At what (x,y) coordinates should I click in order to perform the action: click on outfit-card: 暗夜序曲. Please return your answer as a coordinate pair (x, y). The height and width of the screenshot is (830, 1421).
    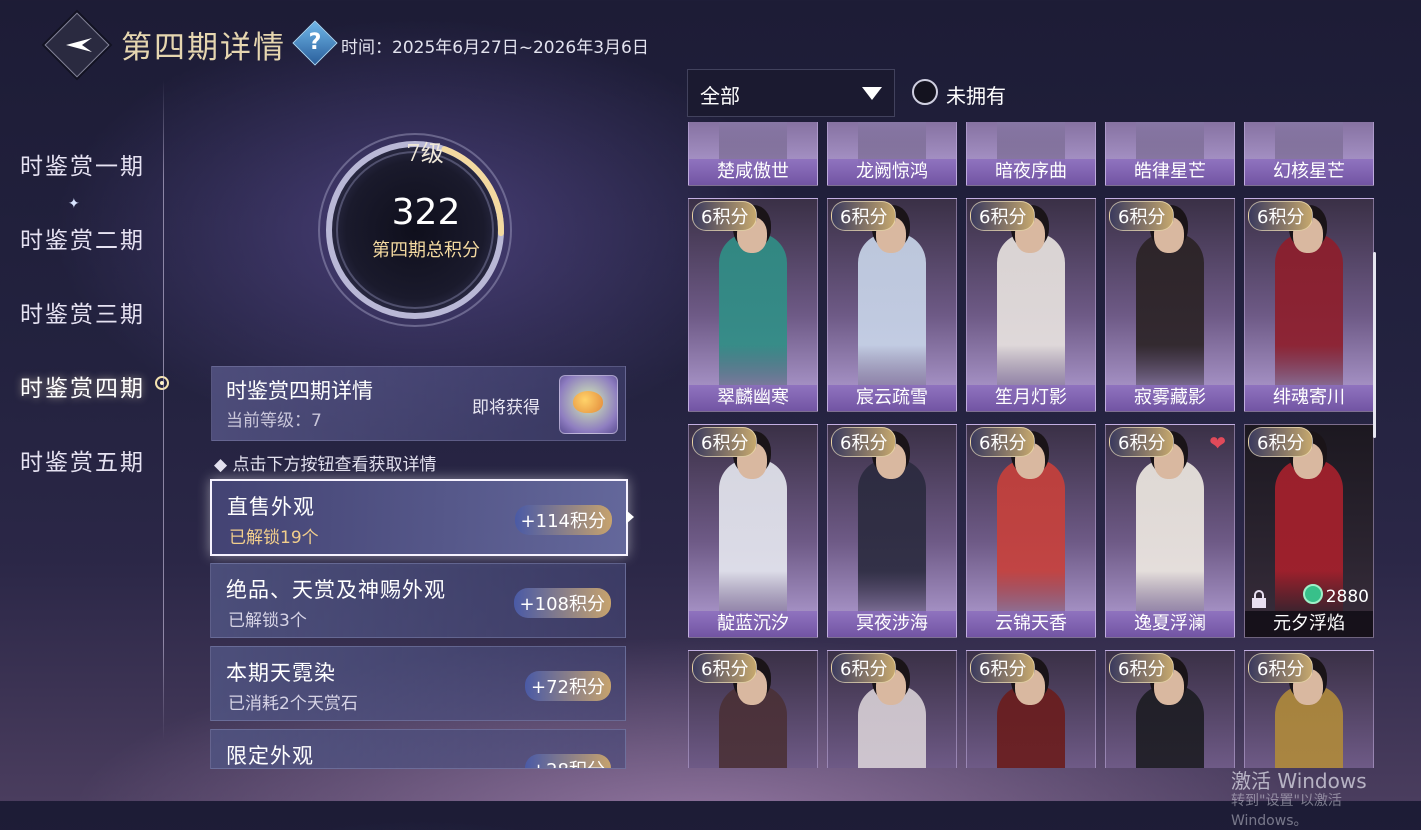
    Looking at the image, I should click on (1031, 154).